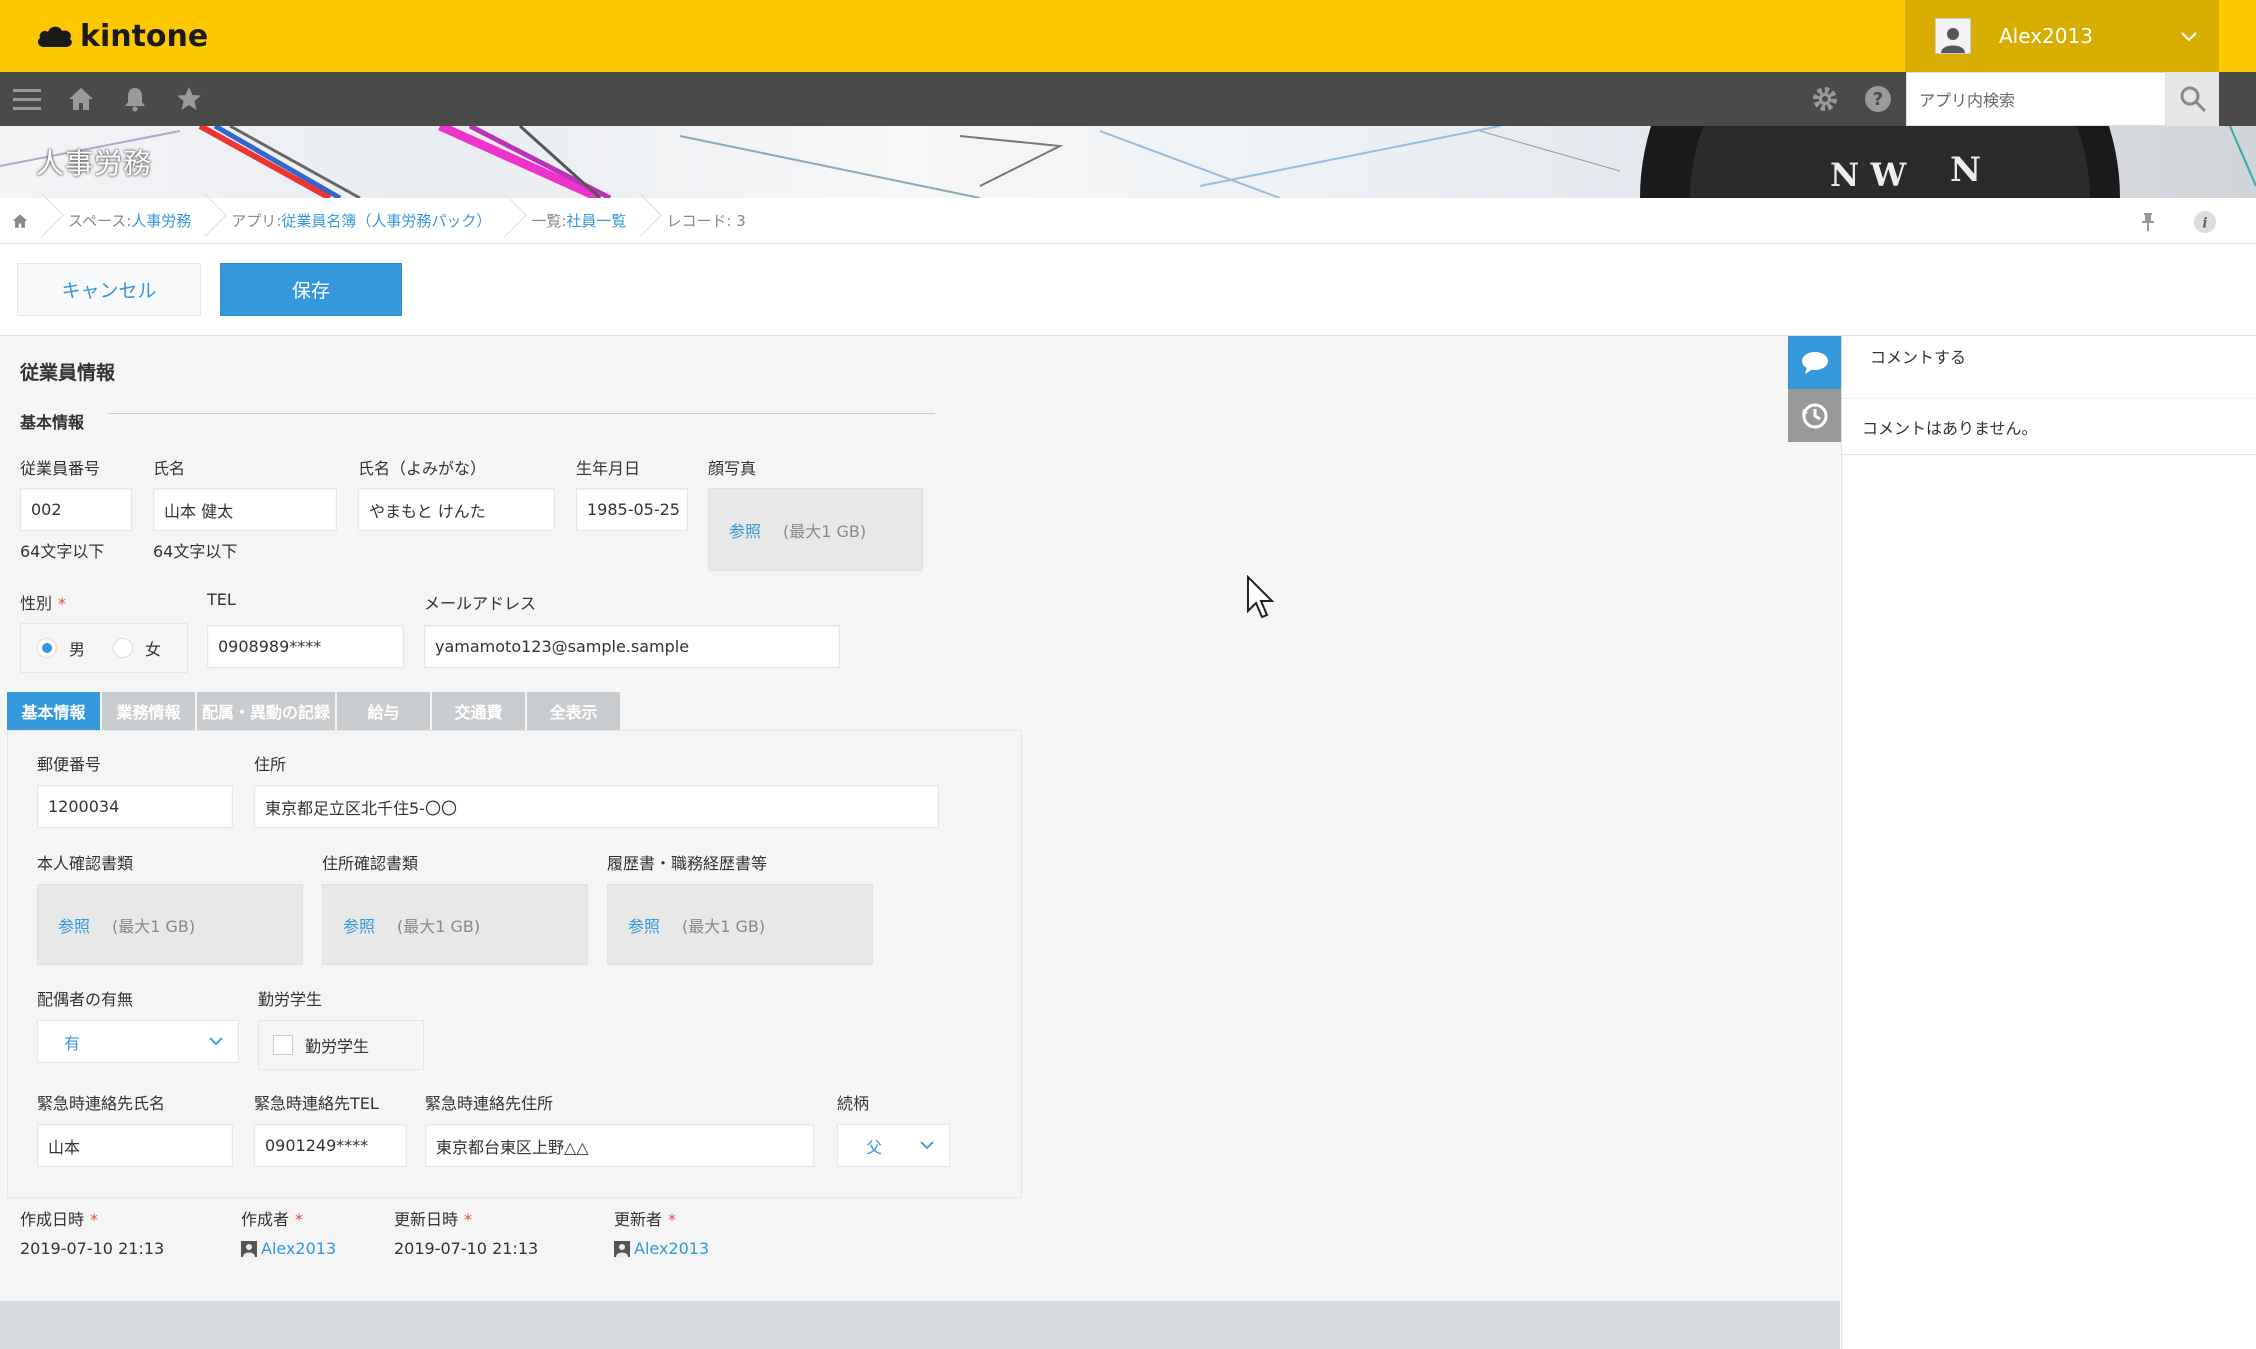 This screenshot has width=2256, height=1349. I want to click on working-student-checkbox-group: 勤労学生, so click(341, 1045).